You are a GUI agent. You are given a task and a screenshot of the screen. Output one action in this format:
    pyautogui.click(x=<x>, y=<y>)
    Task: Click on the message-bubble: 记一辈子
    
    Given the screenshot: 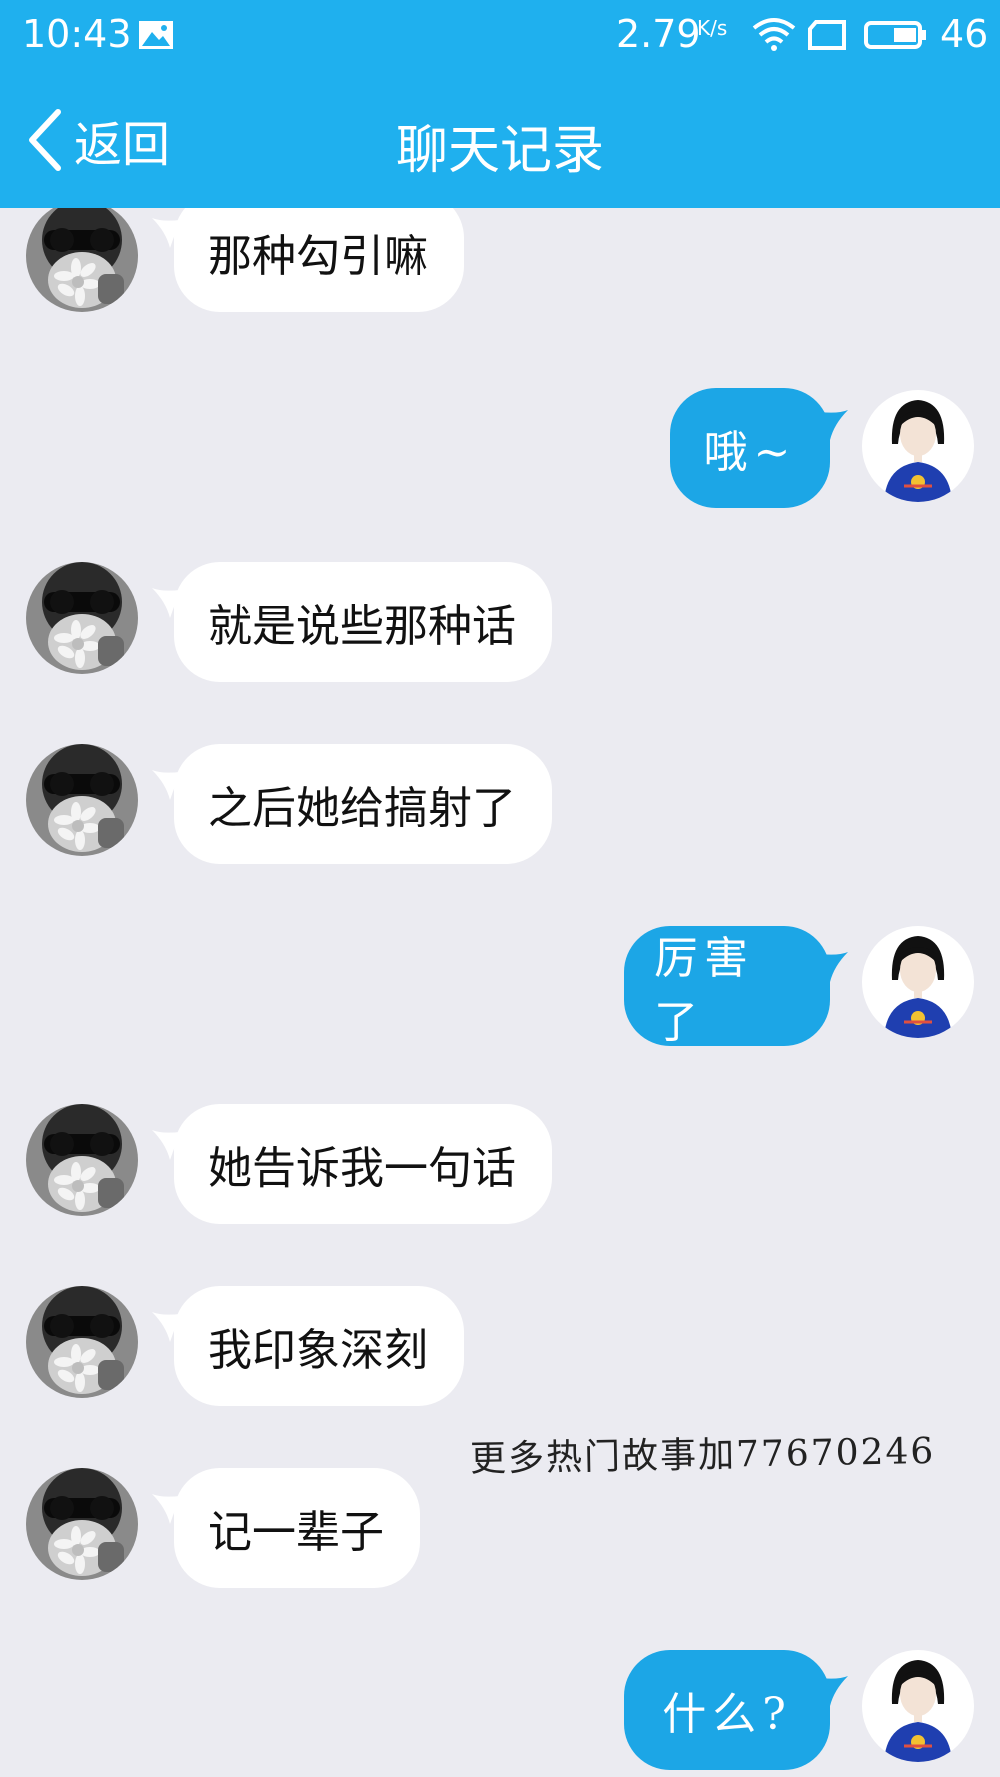 What is the action you would take?
    pyautogui.click(x=297, y=1528)
    